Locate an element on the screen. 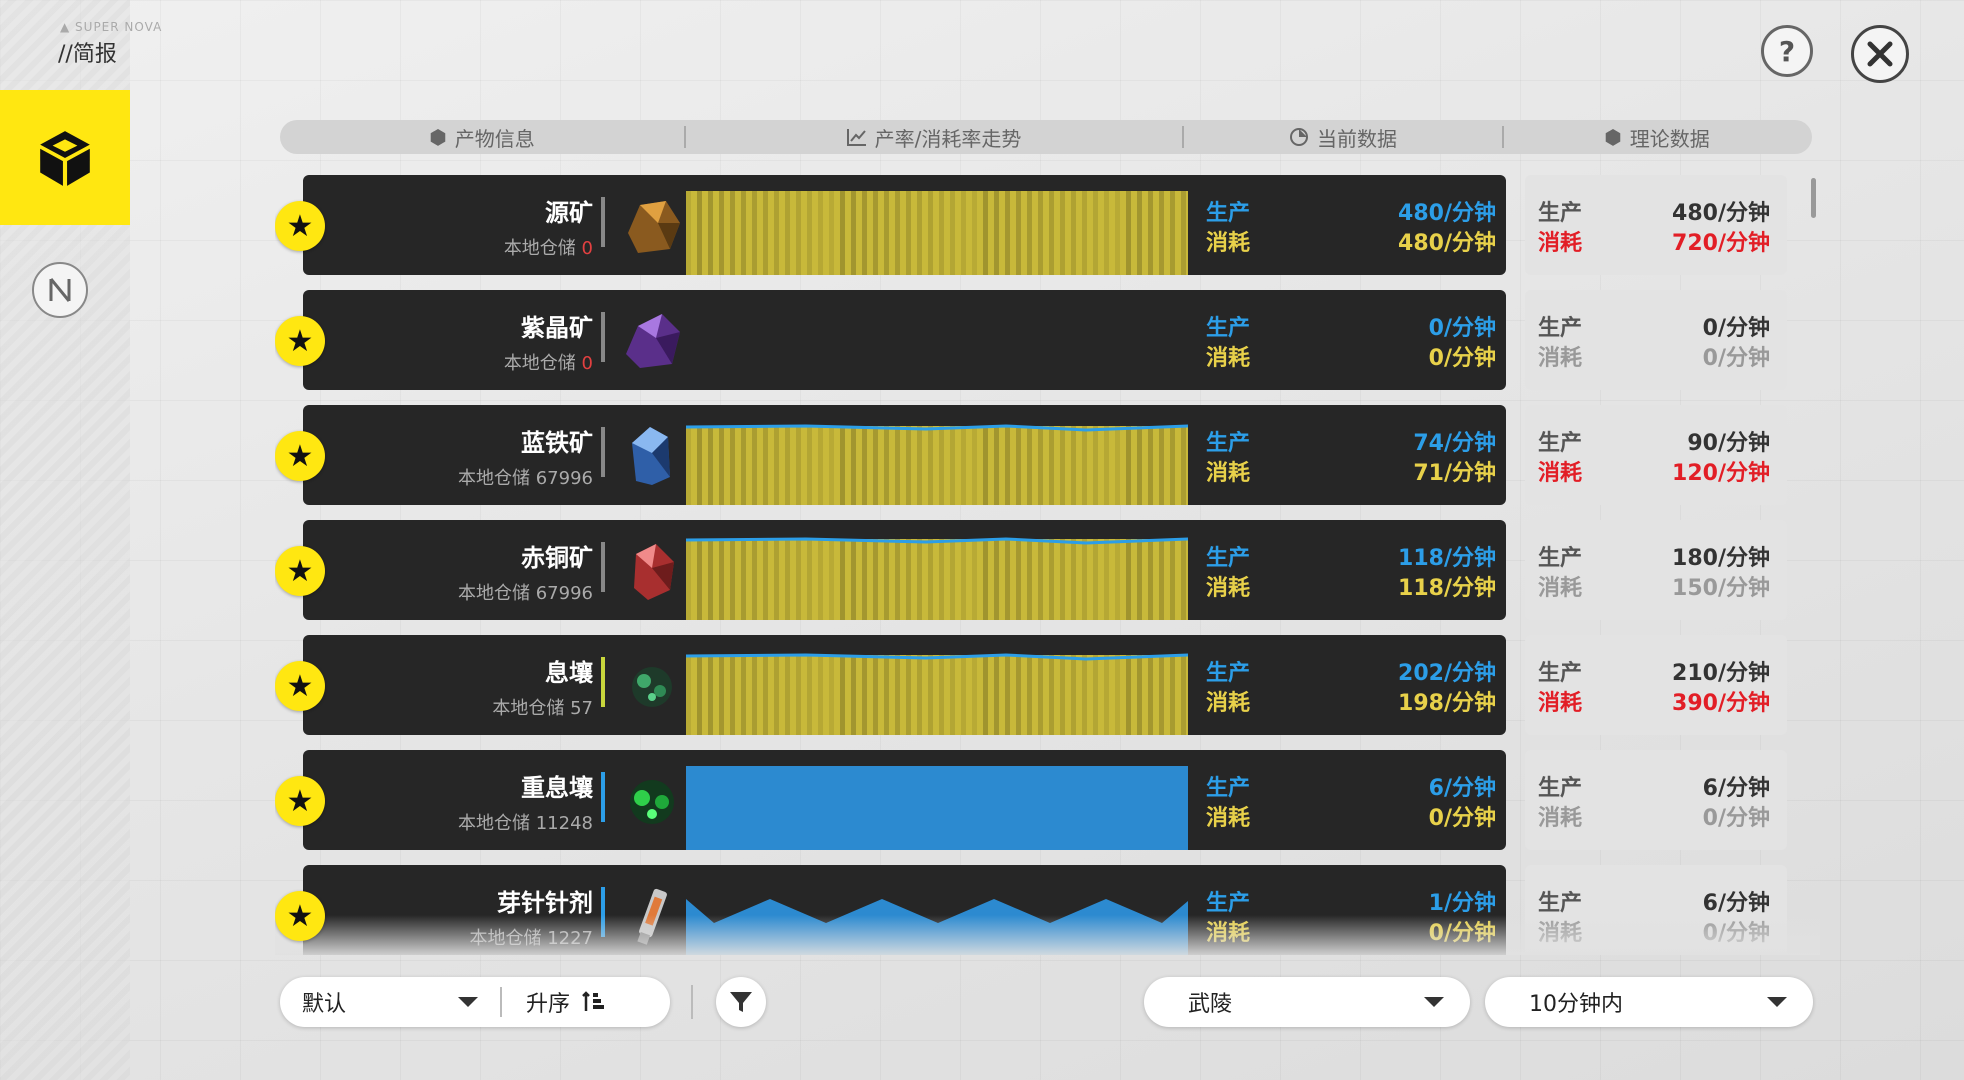 This screenshot has width=1964, height=1080. header-trend: 产率/消耗率走势 is located at coordinates (934, 137).